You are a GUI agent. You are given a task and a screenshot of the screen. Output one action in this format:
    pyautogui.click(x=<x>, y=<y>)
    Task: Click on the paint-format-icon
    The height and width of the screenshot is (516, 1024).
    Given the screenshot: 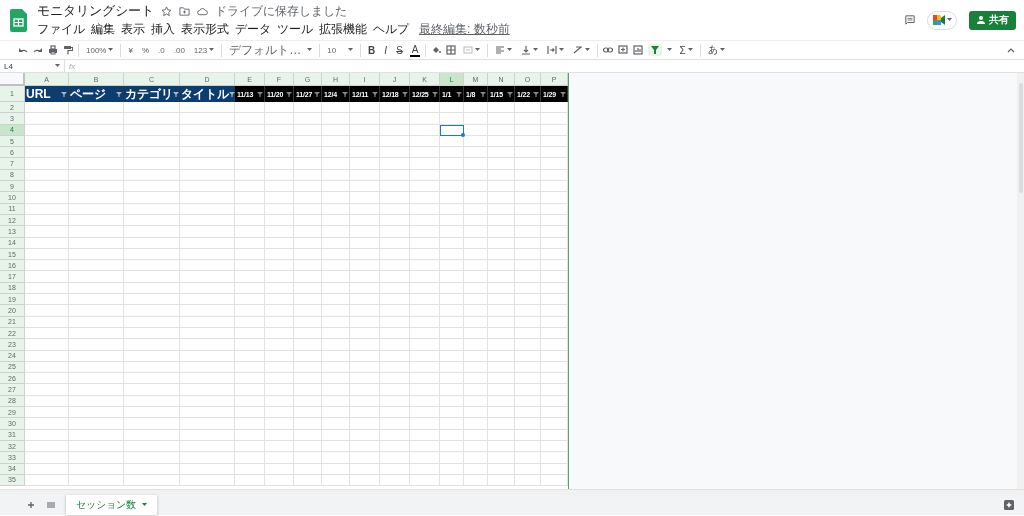 What is the action you would take?
    pyautogui.click(x=68, y=50)
    